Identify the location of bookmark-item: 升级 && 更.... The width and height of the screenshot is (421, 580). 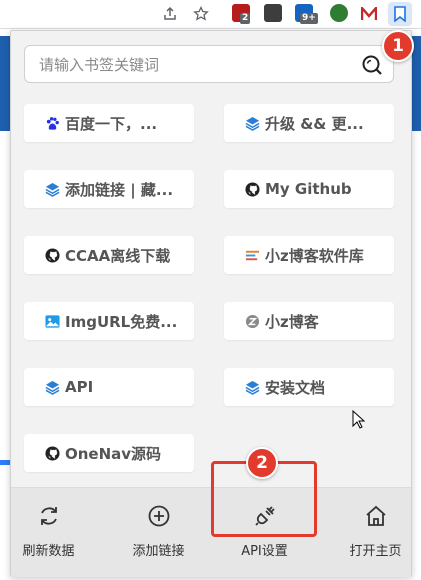
(309, 123).